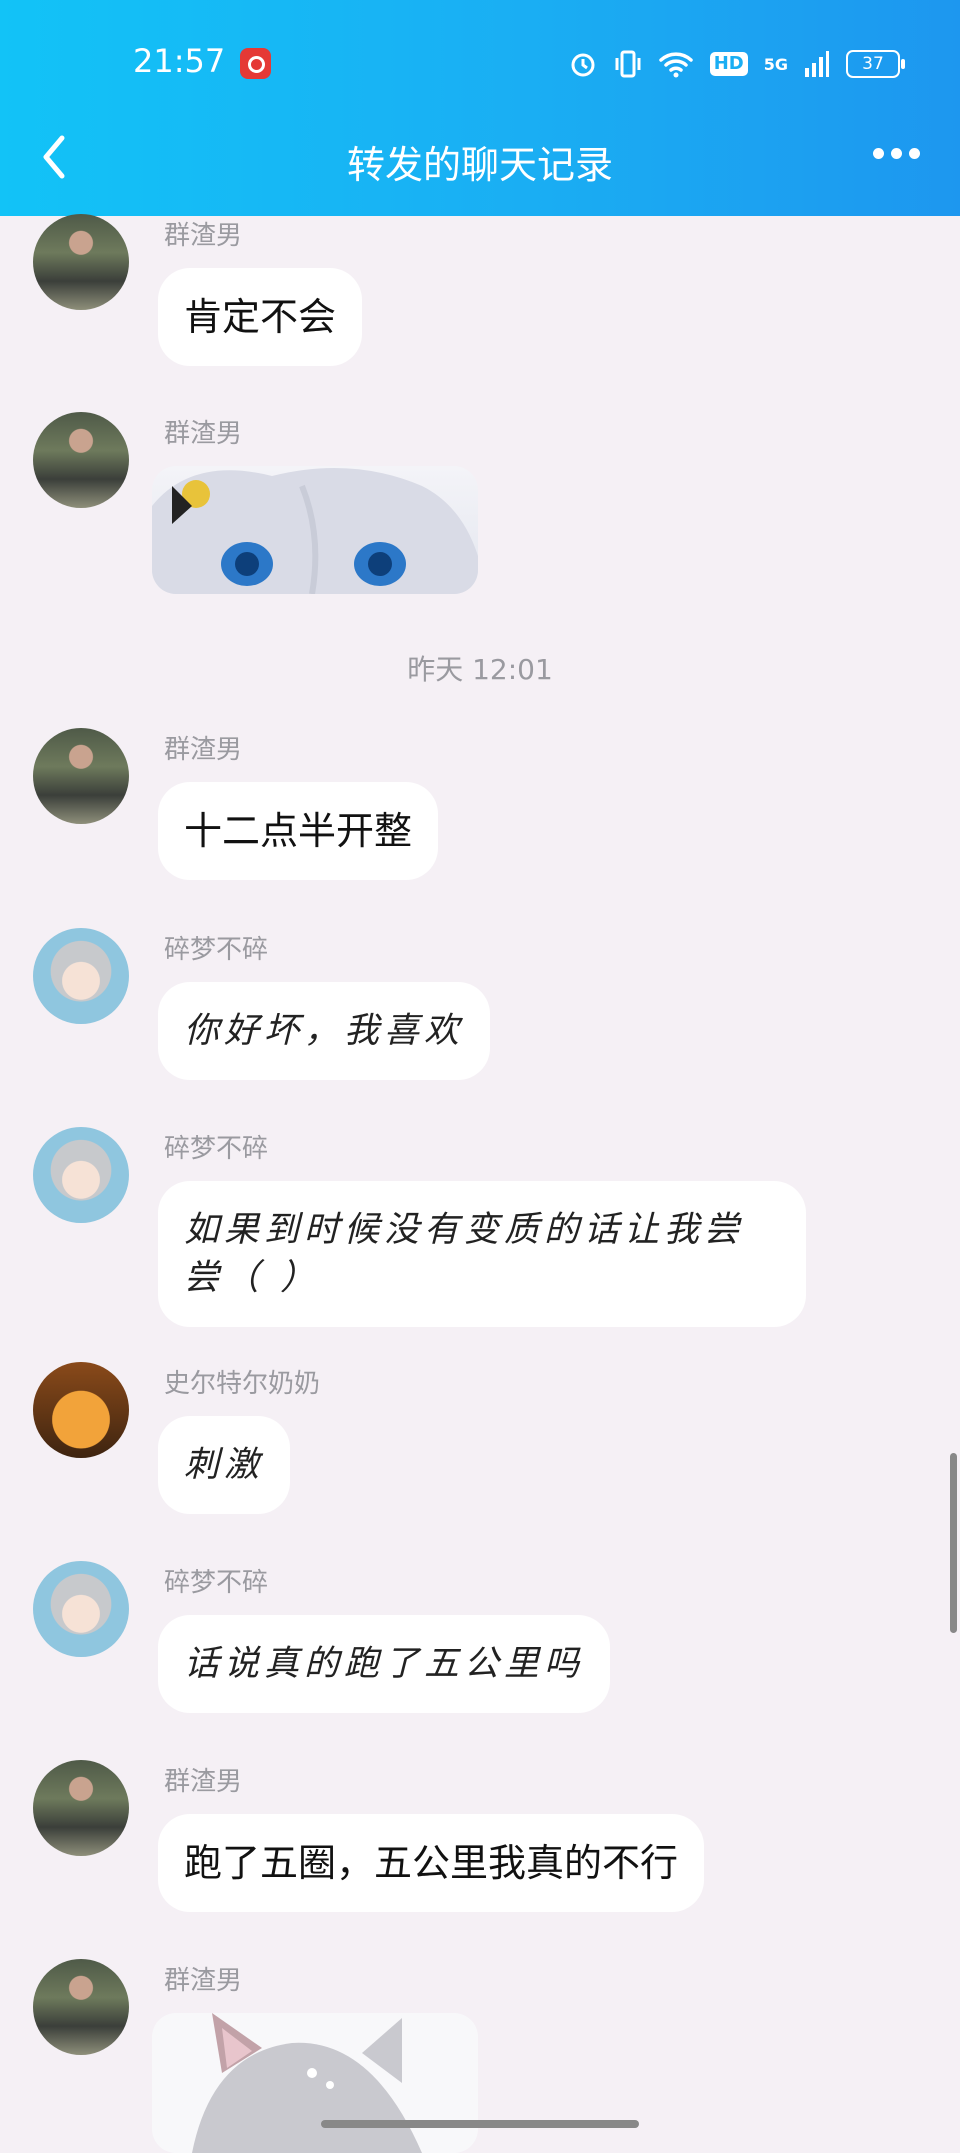 The image size is (960, 2153). I want to click on cat-girl-sticker, so click(315, 2083).